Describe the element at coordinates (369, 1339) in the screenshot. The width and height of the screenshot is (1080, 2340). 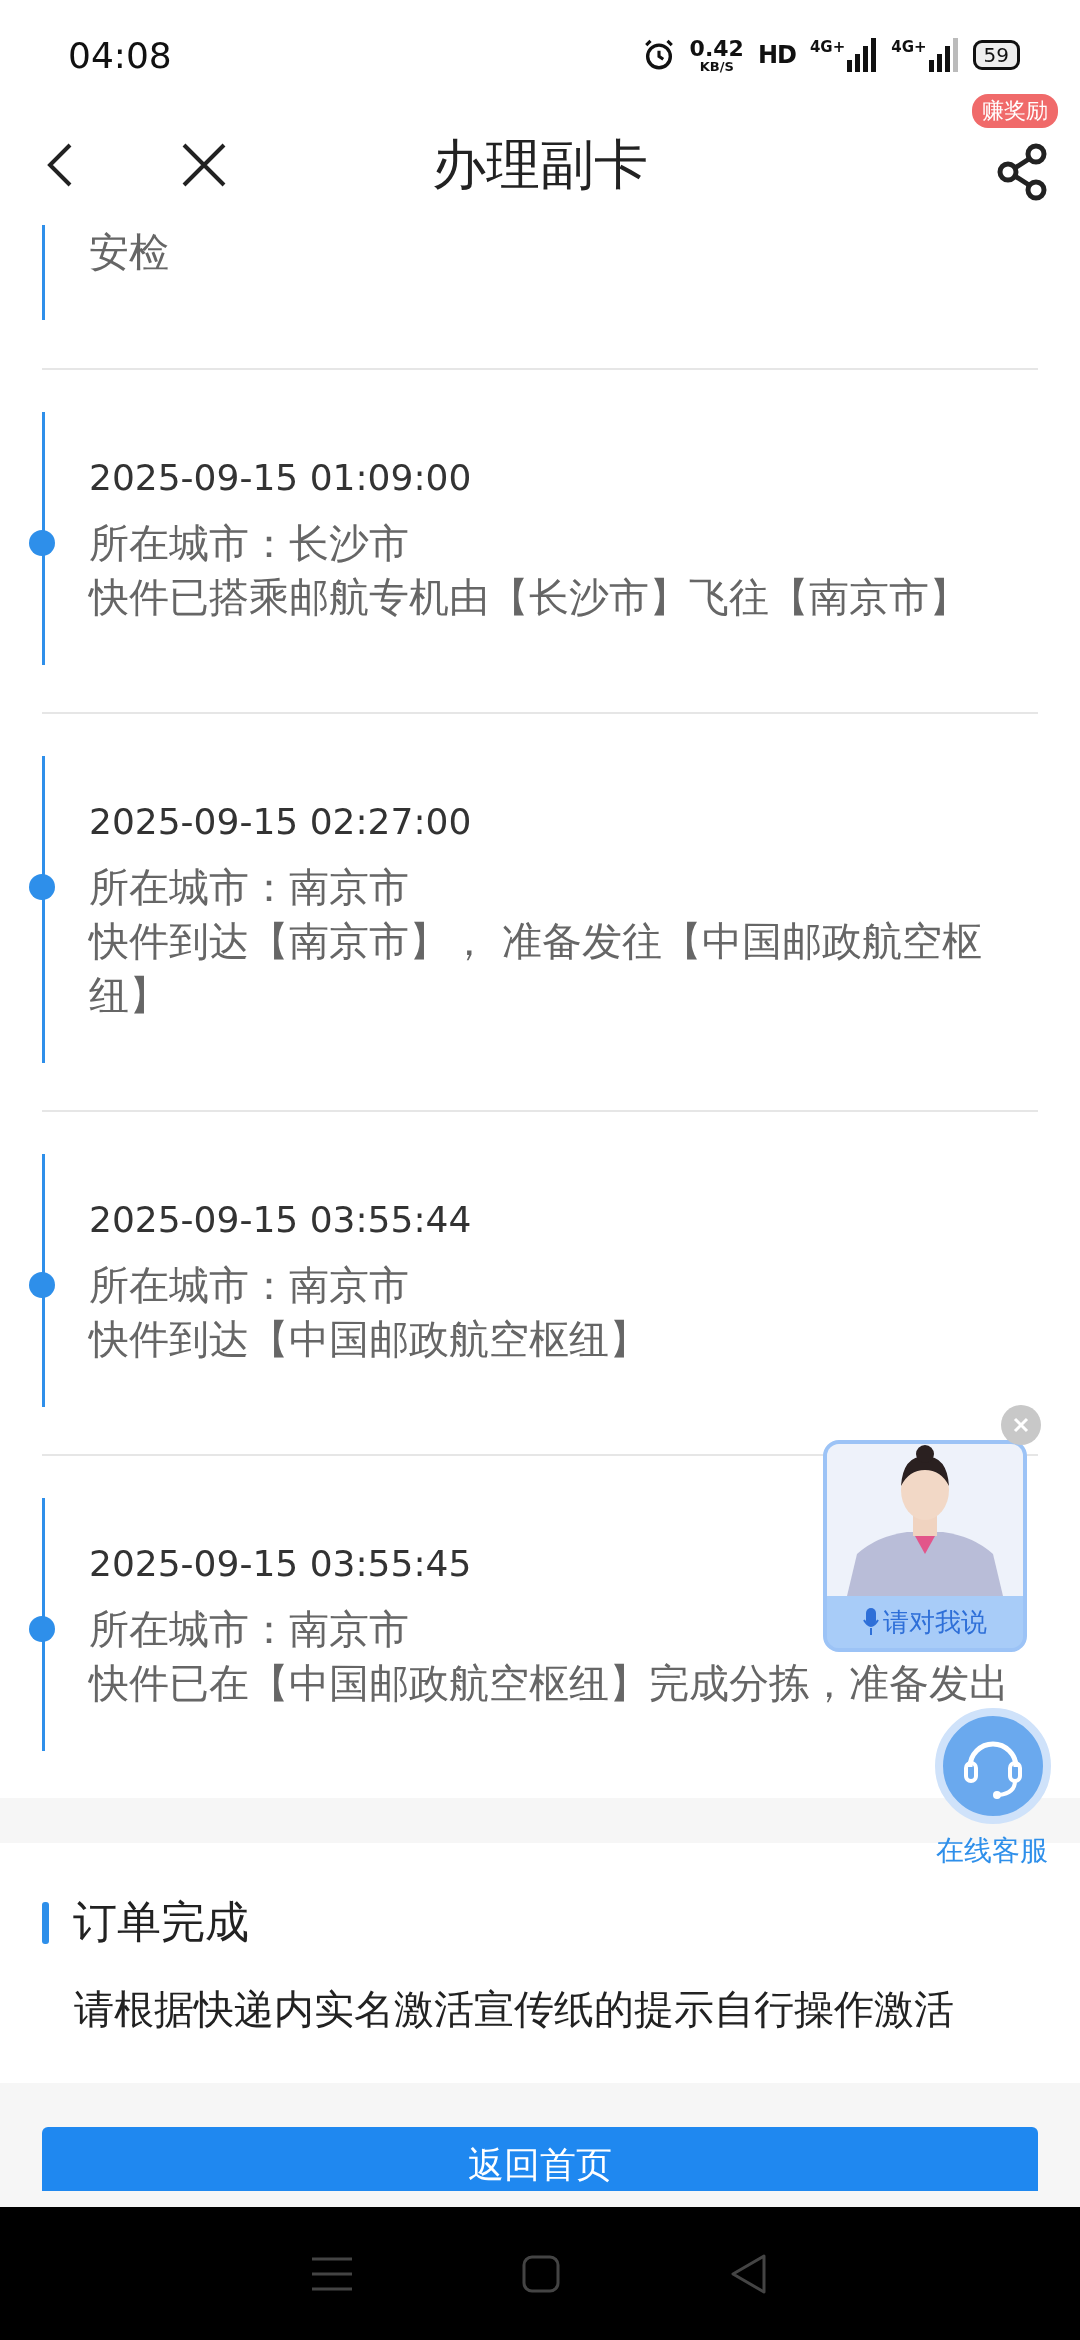
I see `tracking-detail: 快件到达【中国邮政航空枢纽】` at that location.